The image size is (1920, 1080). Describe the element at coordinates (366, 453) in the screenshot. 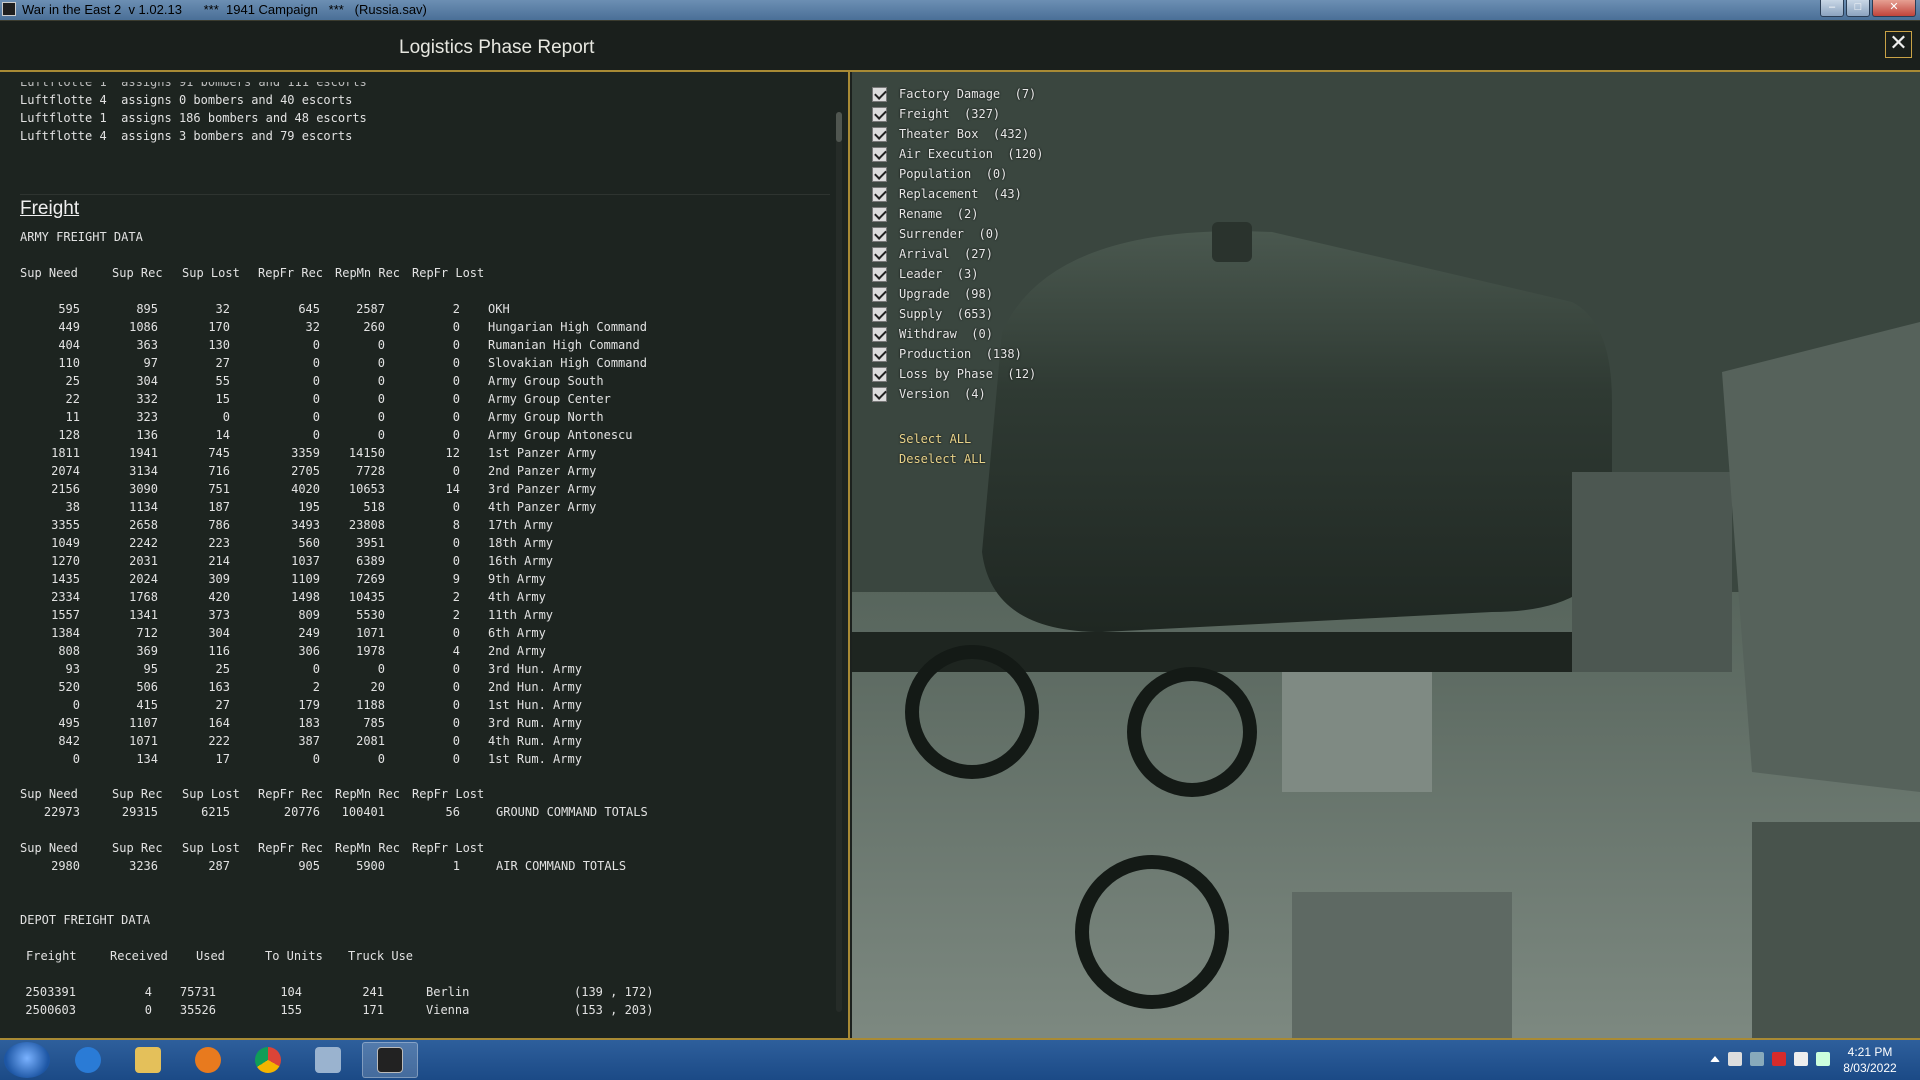

I see `cell-value: 14150` at that location.